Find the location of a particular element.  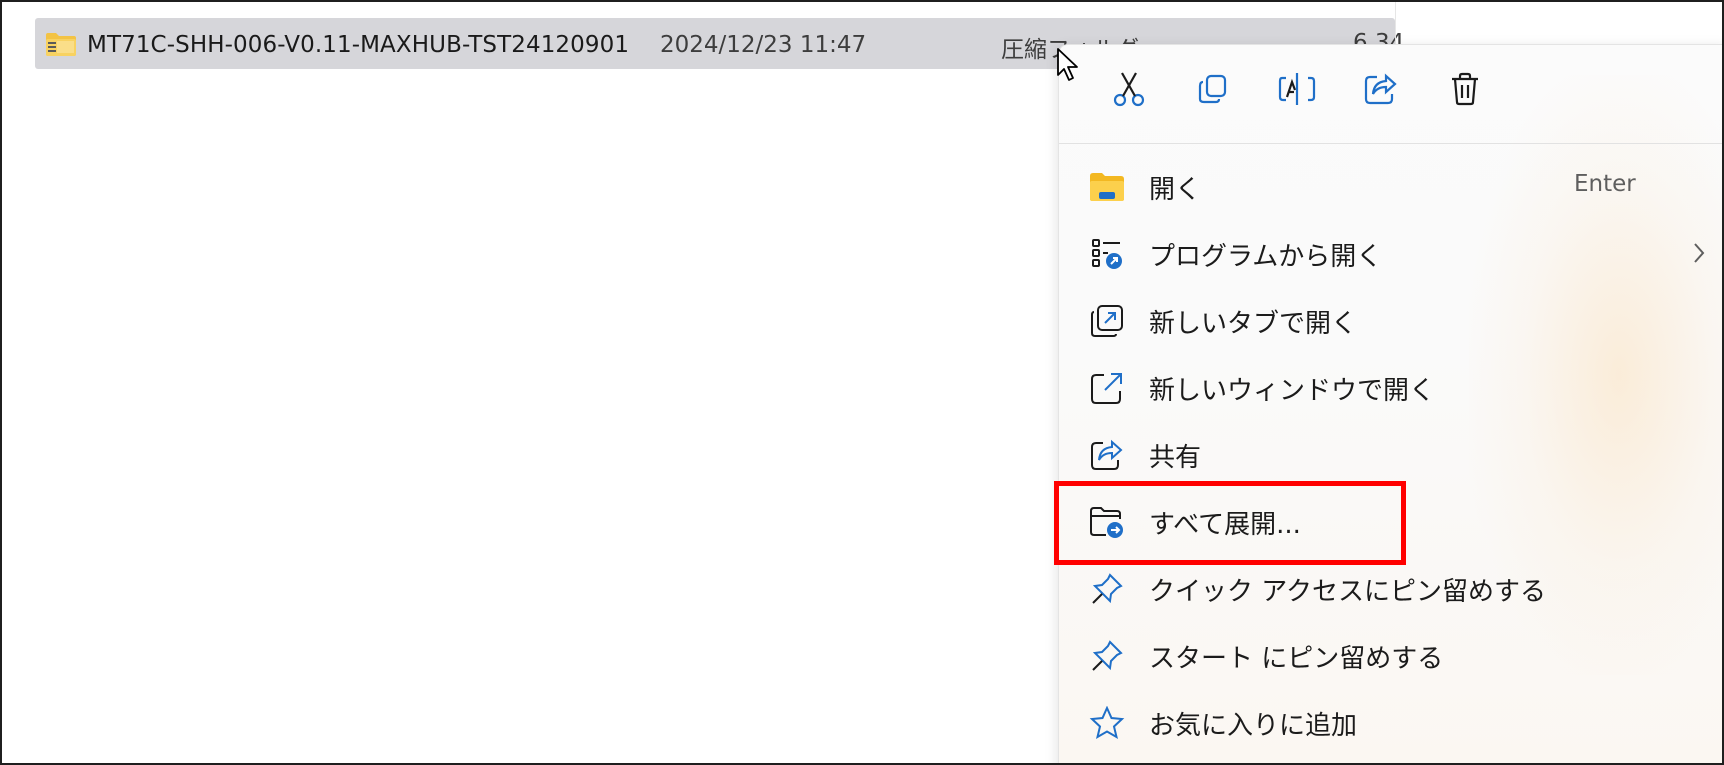

copy-button is located at coordinates (1213, 91).